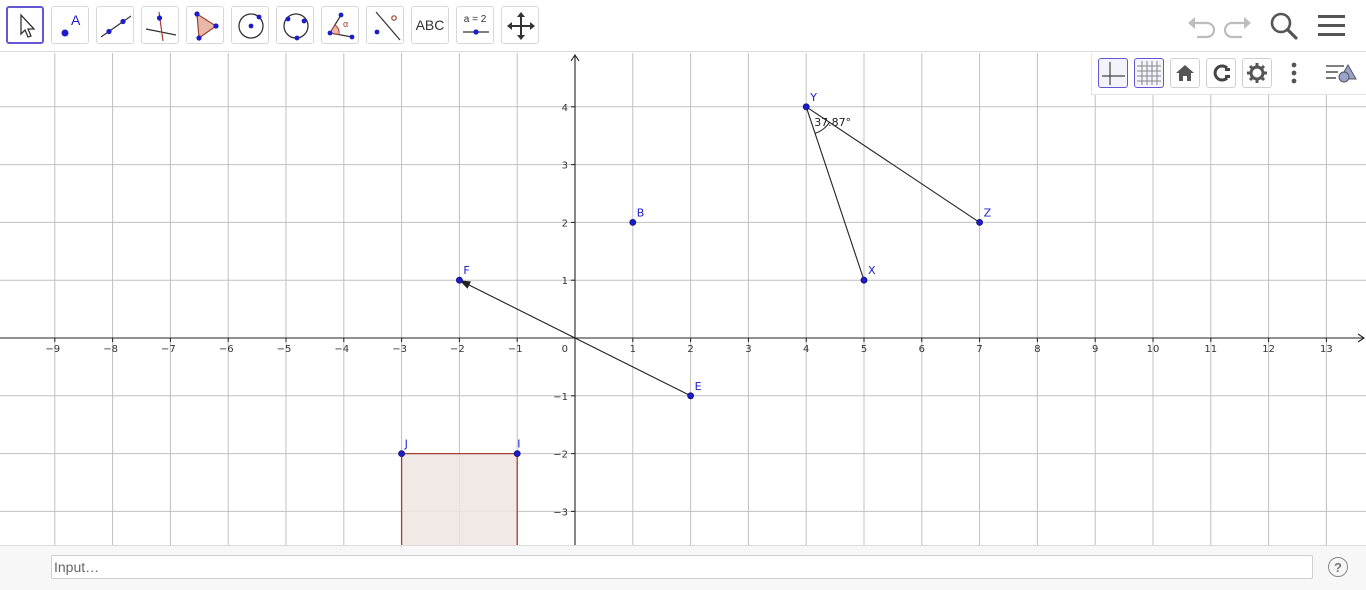 The image size is (1366, 590). I want to click on circle-center-point-tool, so click(250, 25).